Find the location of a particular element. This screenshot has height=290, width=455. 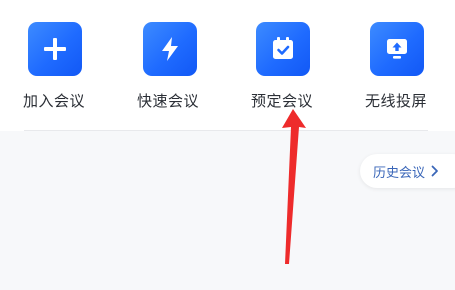

lightning-icon is located at coordinates (170, 49).